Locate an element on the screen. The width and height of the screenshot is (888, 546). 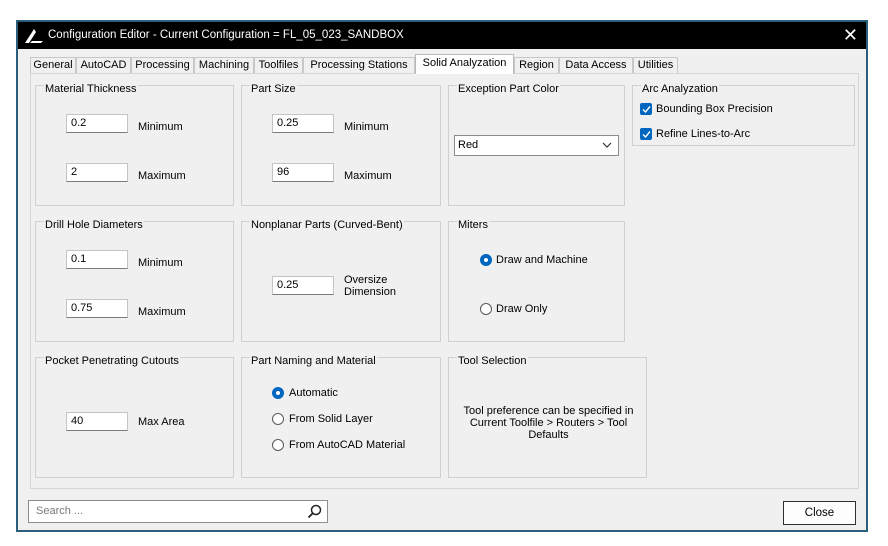
pocket-cutouts-group: Pocket Penetrating Cutouts 40 Max Area is located at coordinates (134, 416).